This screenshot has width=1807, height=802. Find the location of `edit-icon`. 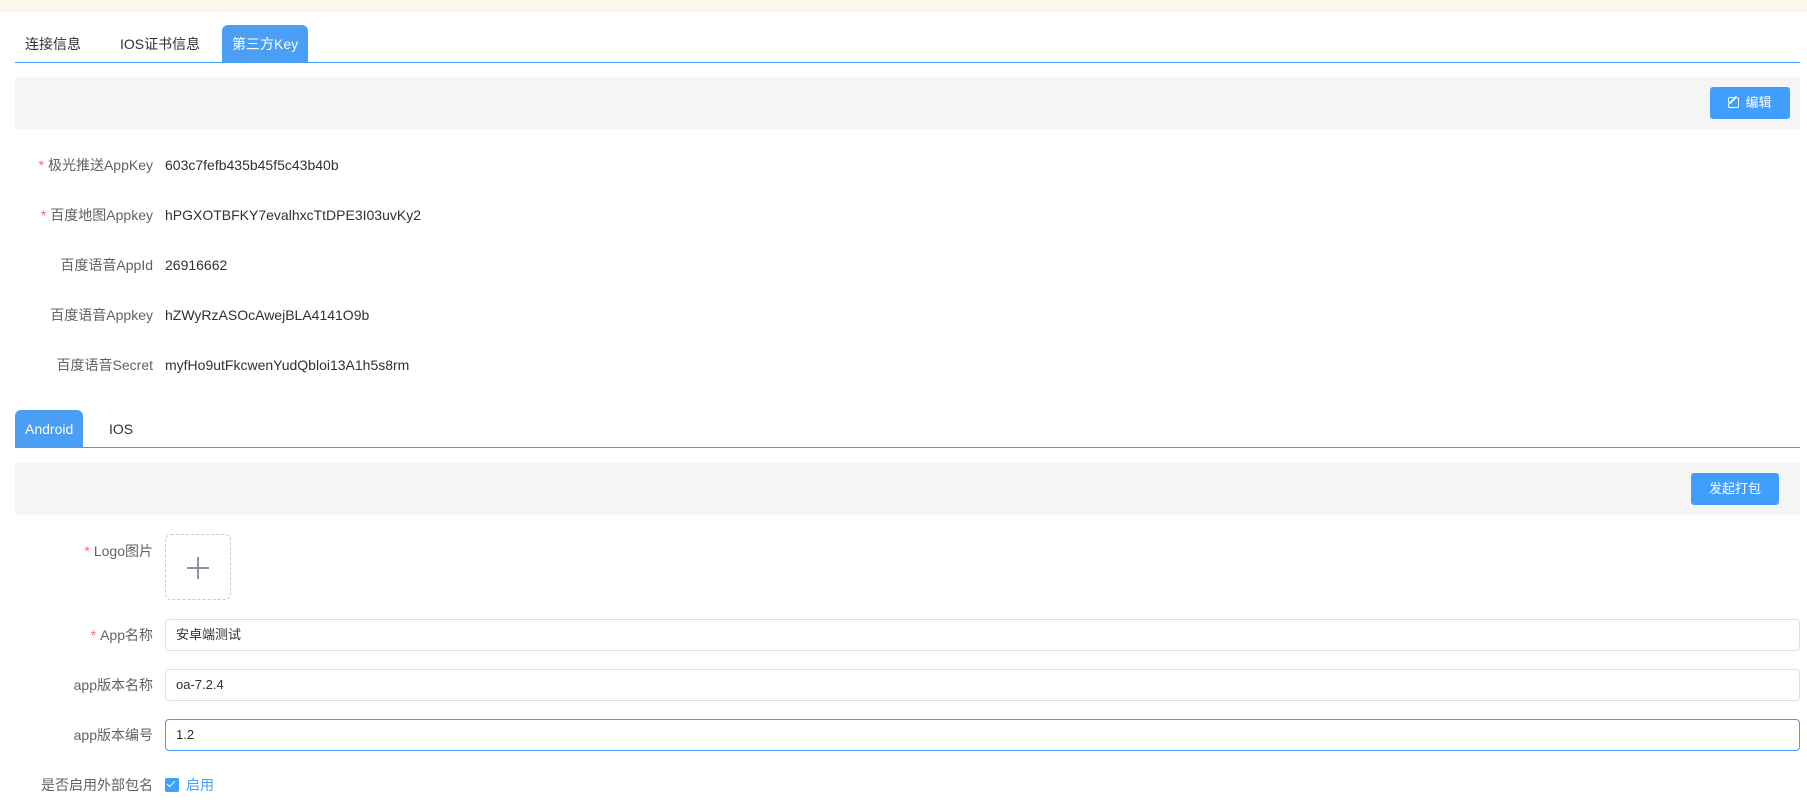

edit-icon is located at coordinates (1734, 102).